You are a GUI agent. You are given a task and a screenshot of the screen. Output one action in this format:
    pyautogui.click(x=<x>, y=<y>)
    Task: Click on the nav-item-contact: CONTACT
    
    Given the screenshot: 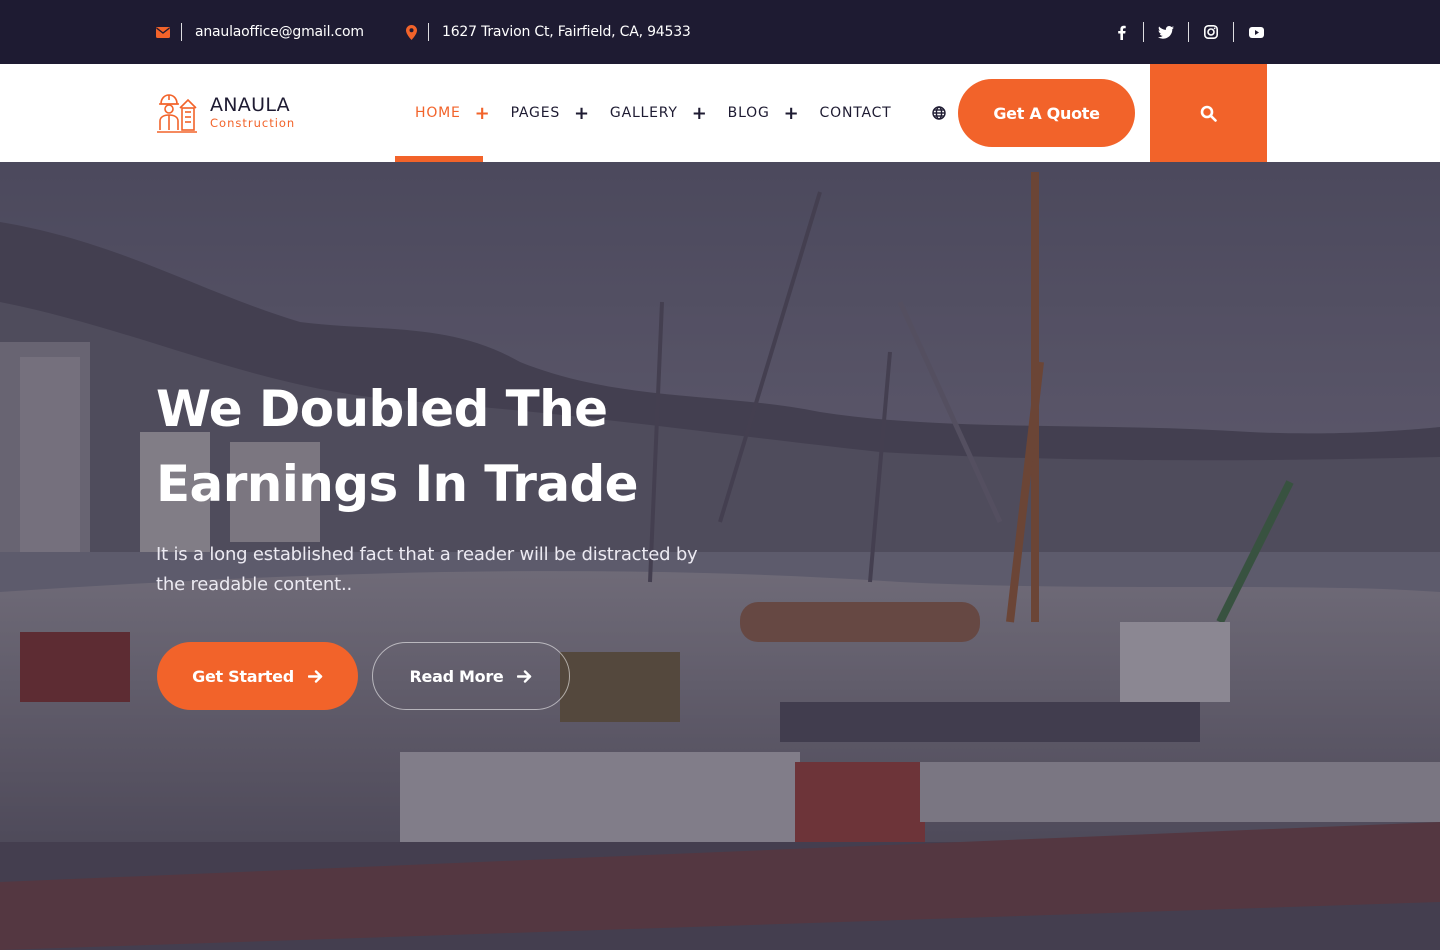 What is the action you would take?
    pyautogui.click(x=846, y=113)
    